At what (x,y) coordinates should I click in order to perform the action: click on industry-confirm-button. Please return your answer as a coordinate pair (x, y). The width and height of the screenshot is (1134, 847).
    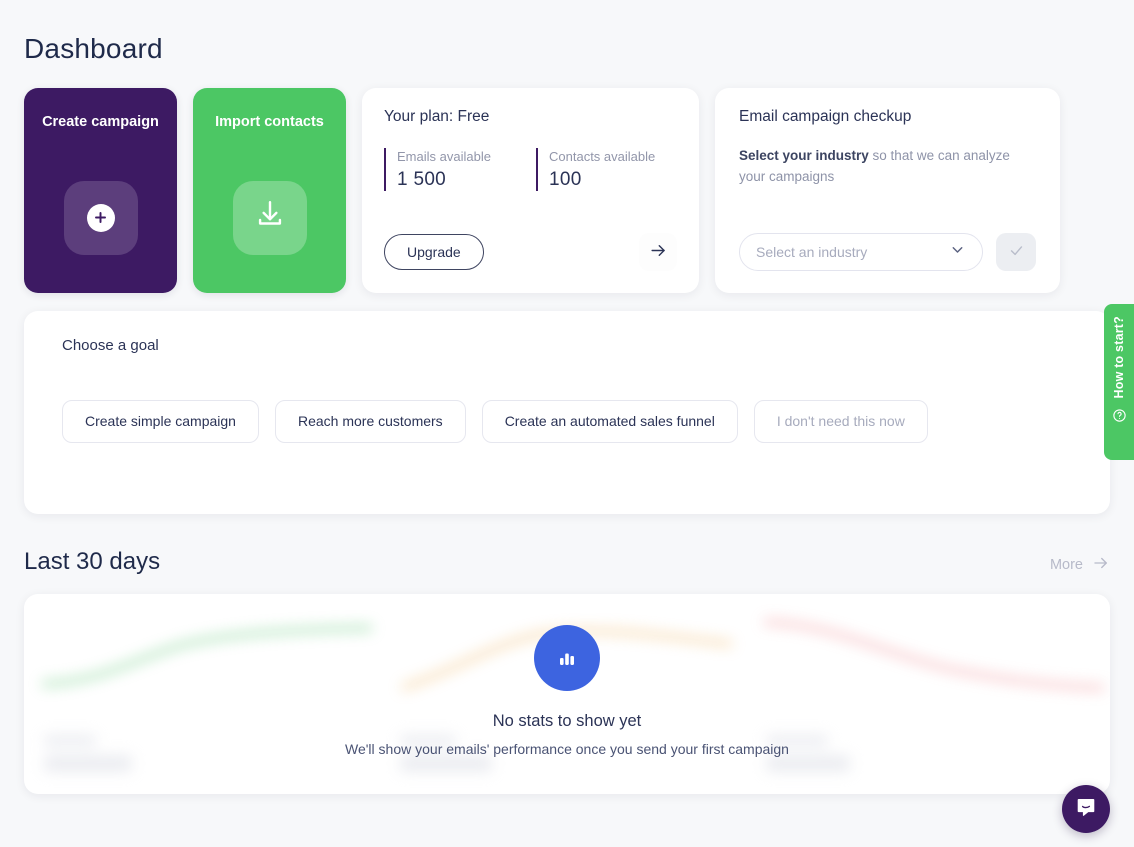
    Looking at the image, I should click on (1016, 251).